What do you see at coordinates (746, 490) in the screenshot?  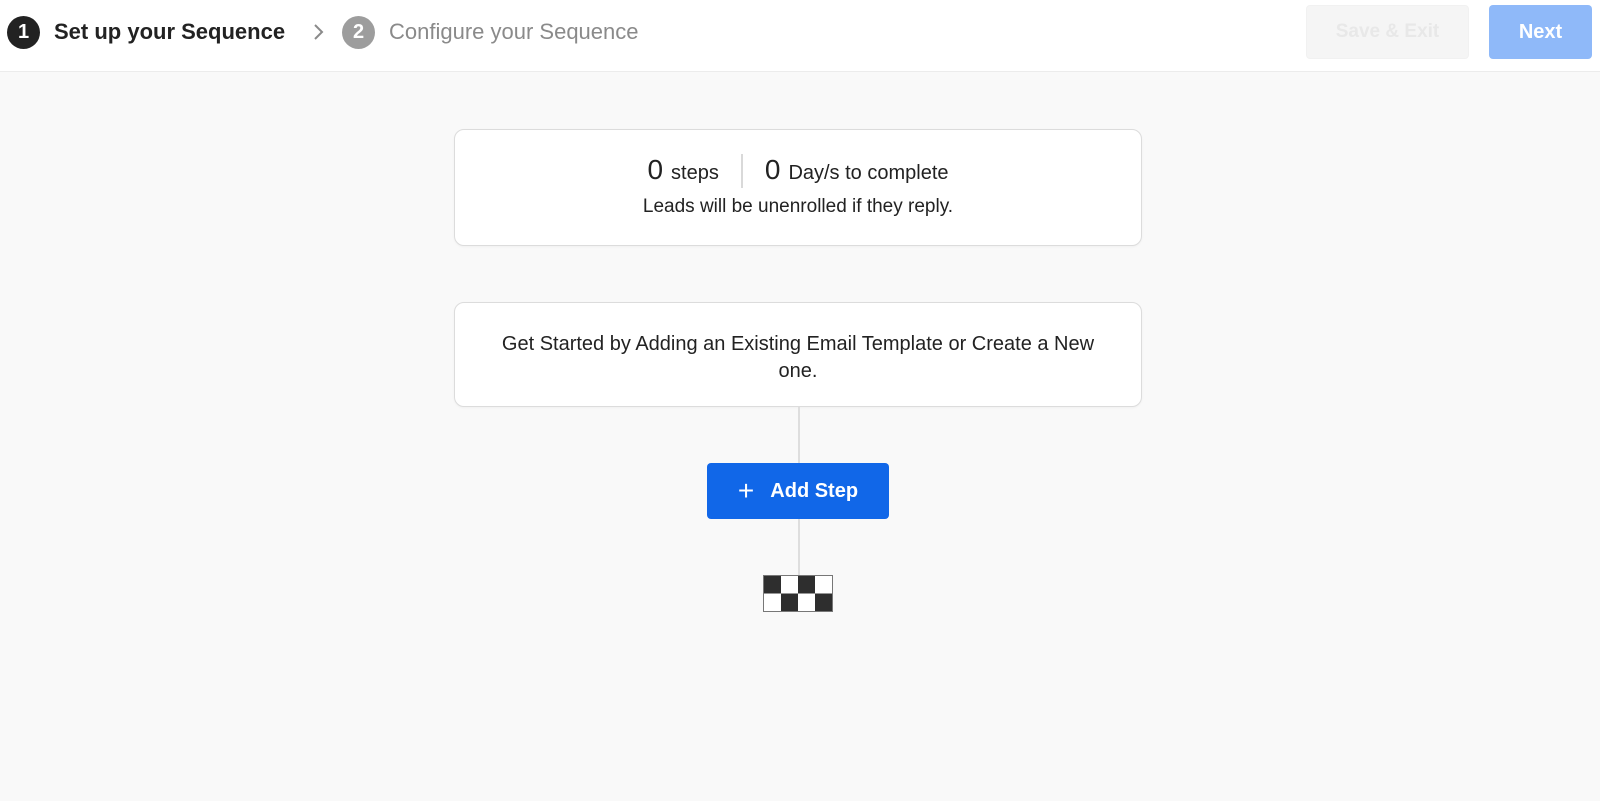 I see `plus-icon: +` at bounding box center [746, 490].